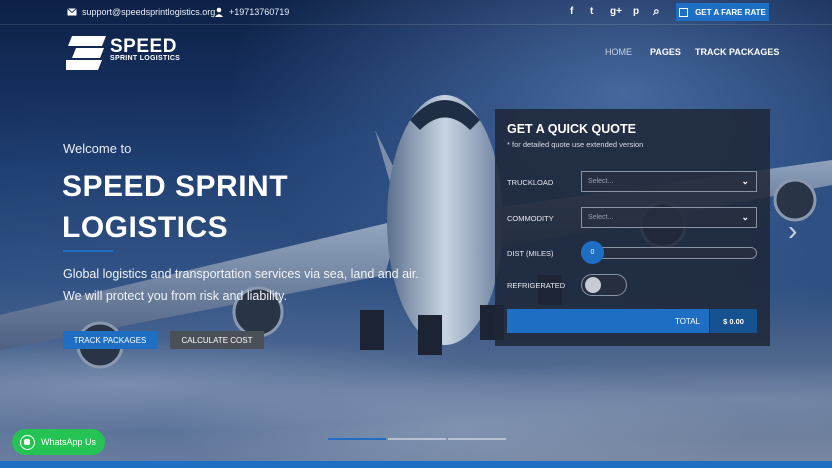 The height and width of the screenshot is (468, 832). I want to click on nav-track-packages: TRACK PACKAGES, so click(737, 52).